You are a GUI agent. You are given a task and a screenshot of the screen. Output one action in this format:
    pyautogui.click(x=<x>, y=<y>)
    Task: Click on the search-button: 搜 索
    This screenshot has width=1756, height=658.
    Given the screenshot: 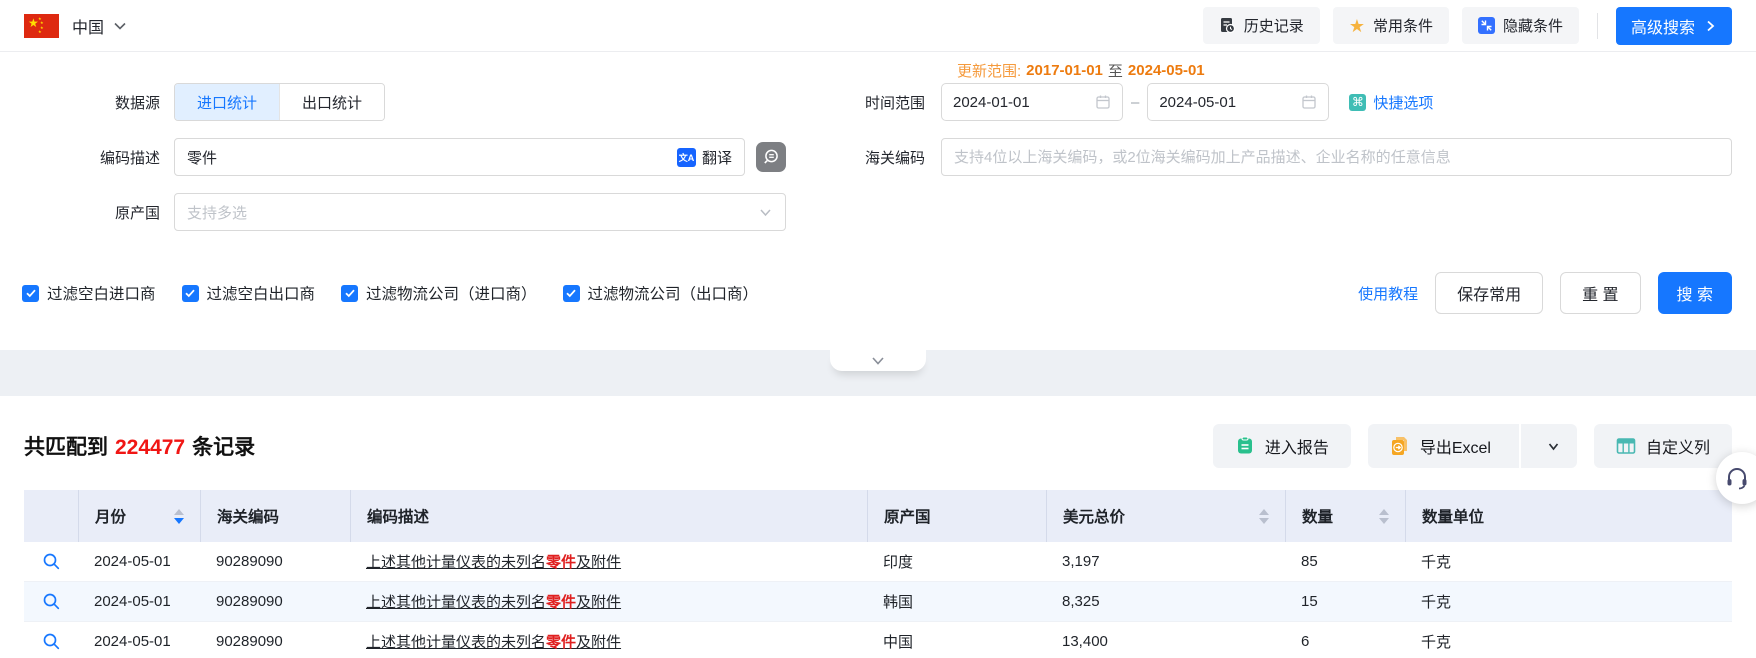 What is the action you would take?
    pyautogui.click(x=1694, y=293)
    